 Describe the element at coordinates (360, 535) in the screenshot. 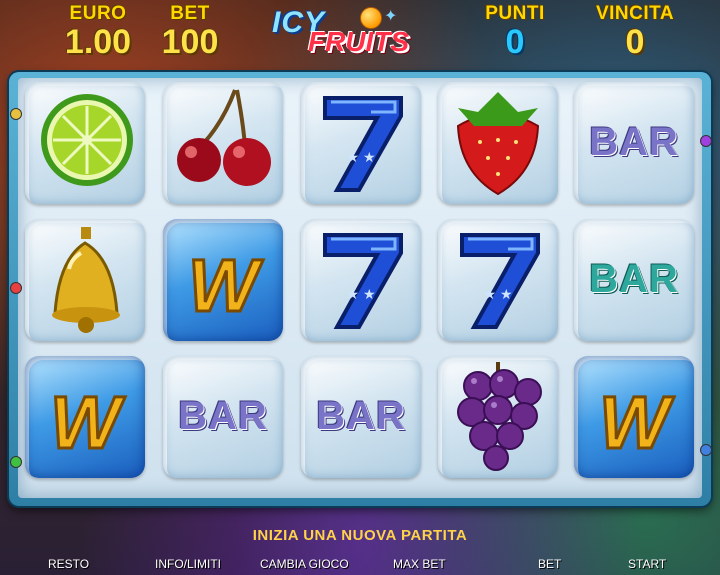

I see `status-message: INIZIA UNA NUOVA PARTITA` at that location.